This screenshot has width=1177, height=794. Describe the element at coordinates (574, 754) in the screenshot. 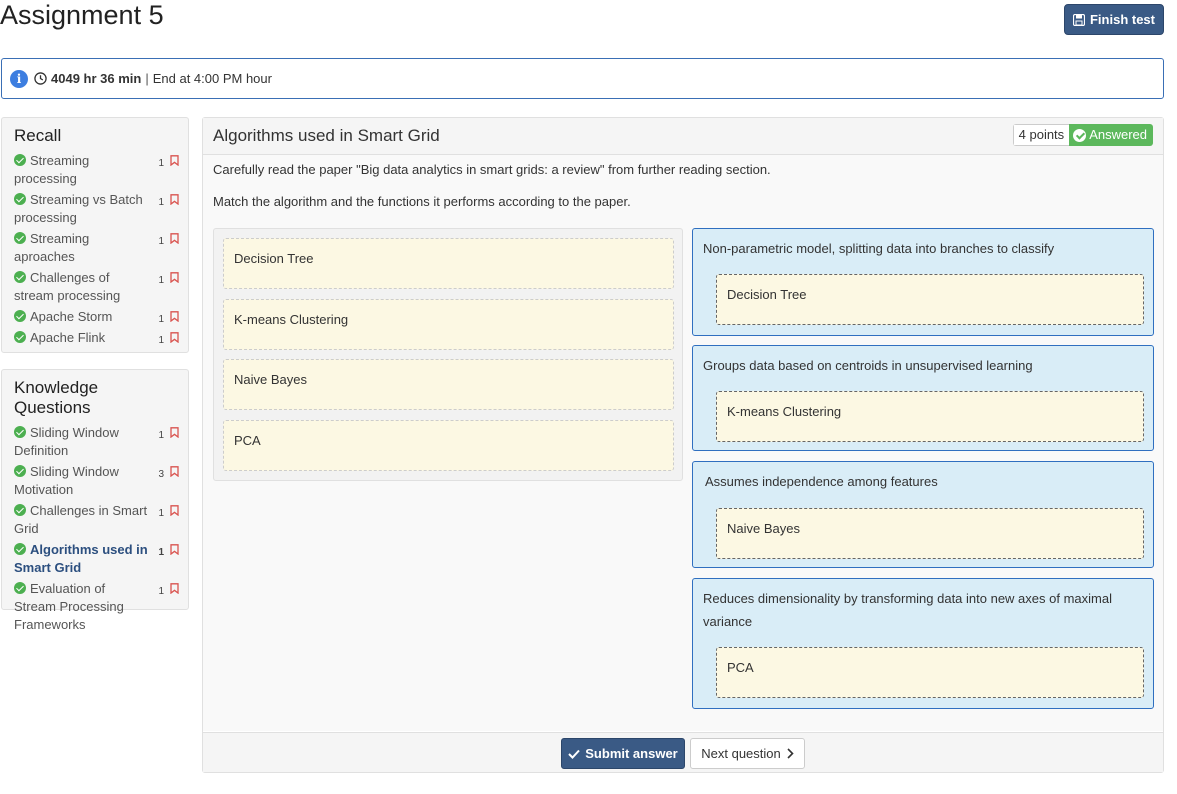

I see `check-icon` at that location.